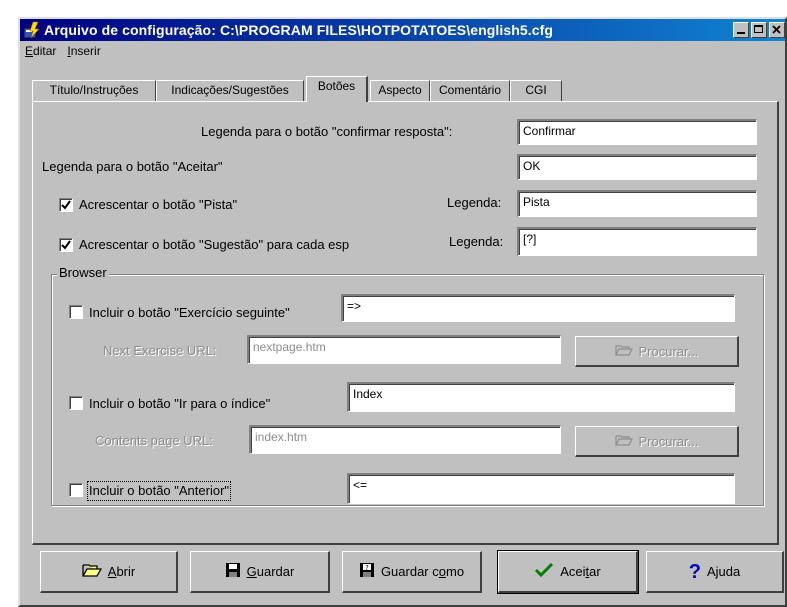  Describe the element at coordinates (541, 488) in the screenshot. I see `prev-caption-input: <=` at that location.